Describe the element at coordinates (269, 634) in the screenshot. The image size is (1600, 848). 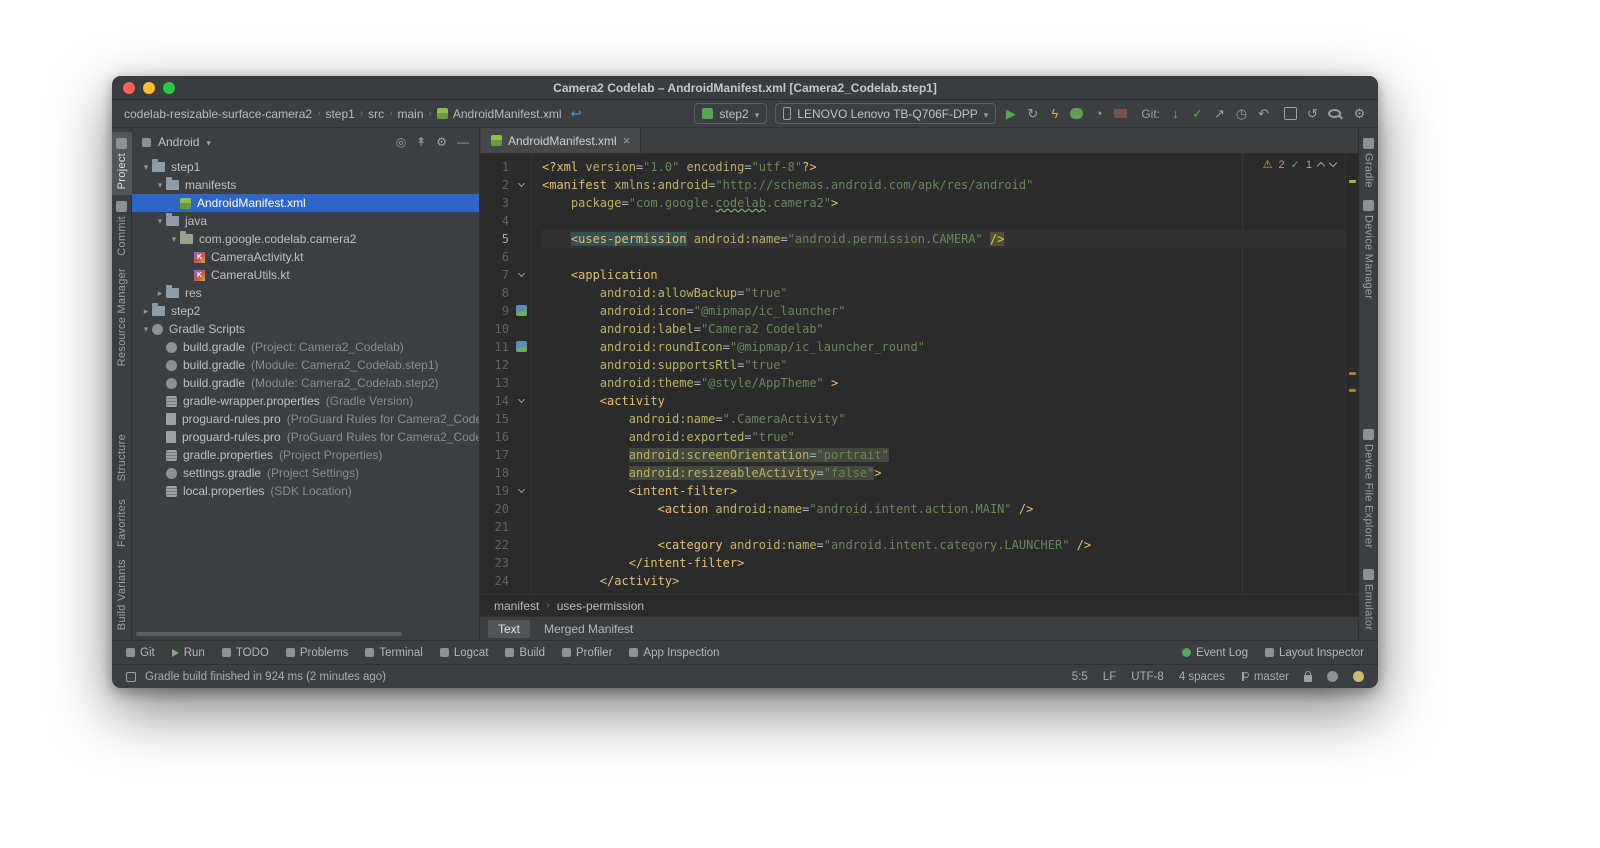
I see `project-horizontal-scrollbar` at that location.